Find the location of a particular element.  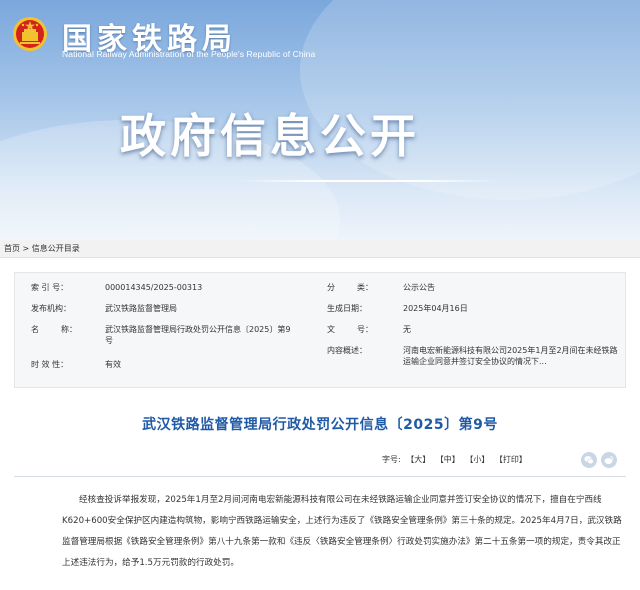

category-label: 分类： is located at coordinates (350, 287).